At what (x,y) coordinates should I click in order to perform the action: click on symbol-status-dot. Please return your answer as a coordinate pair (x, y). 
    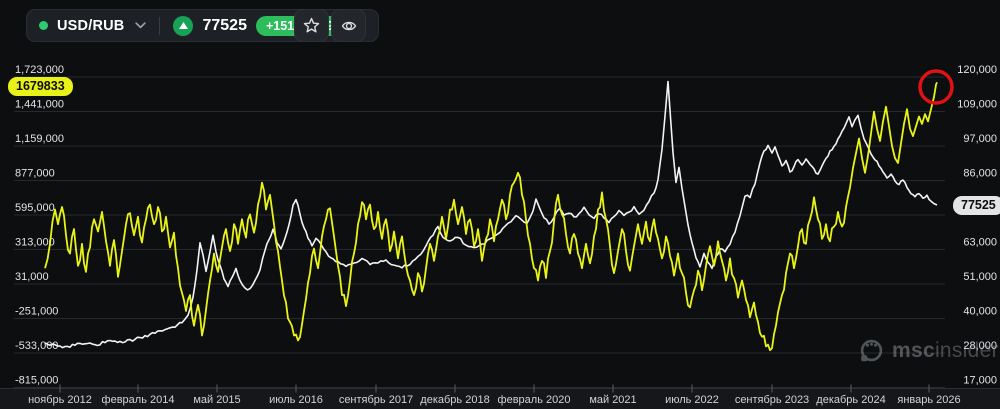
    Looking at the image, I should click on (43, 25).